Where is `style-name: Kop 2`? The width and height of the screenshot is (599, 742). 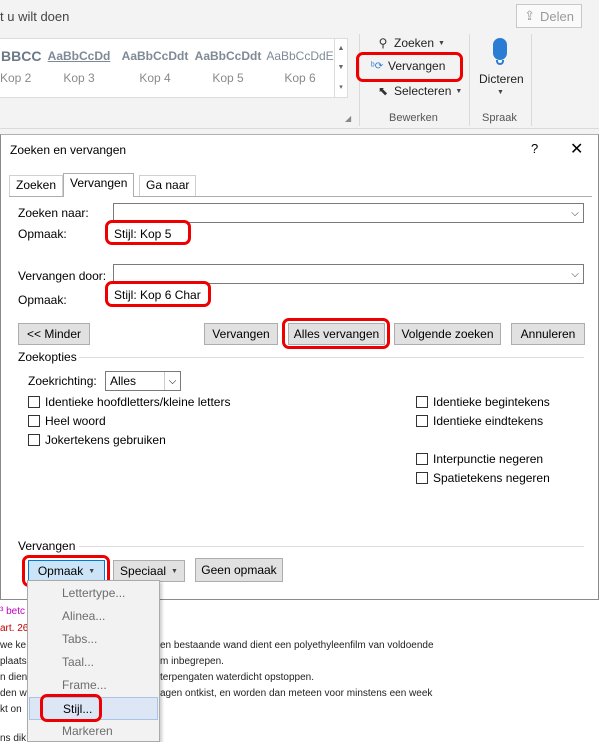
style-name: Kop 2 is located at coordinates (16, 78).